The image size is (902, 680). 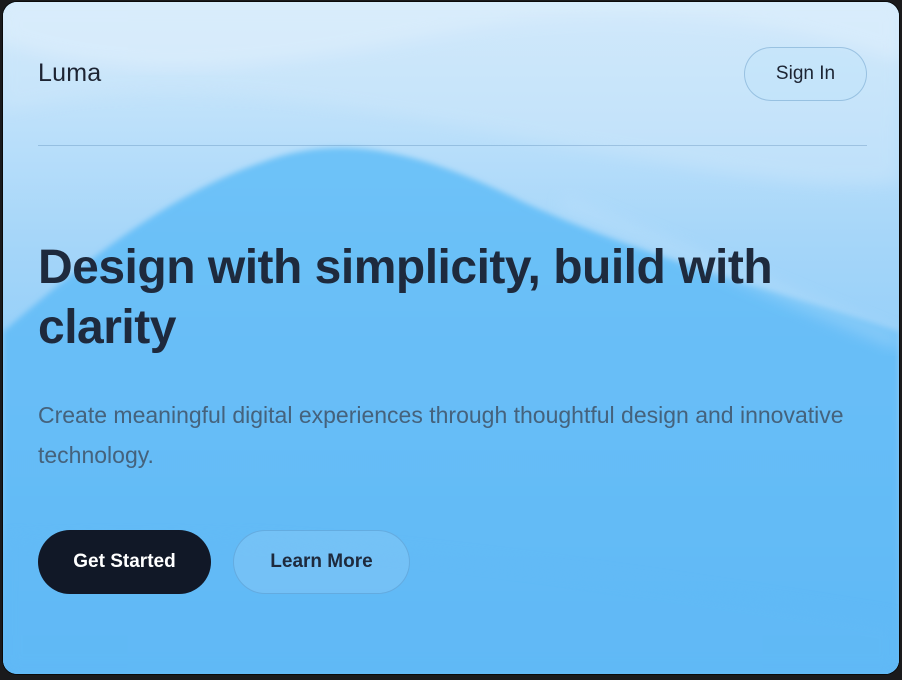 What do you see at coordinates (321, 562) in the screenshot?
I see `learn-more-button: Learn More` at bounding box center [321, 562].